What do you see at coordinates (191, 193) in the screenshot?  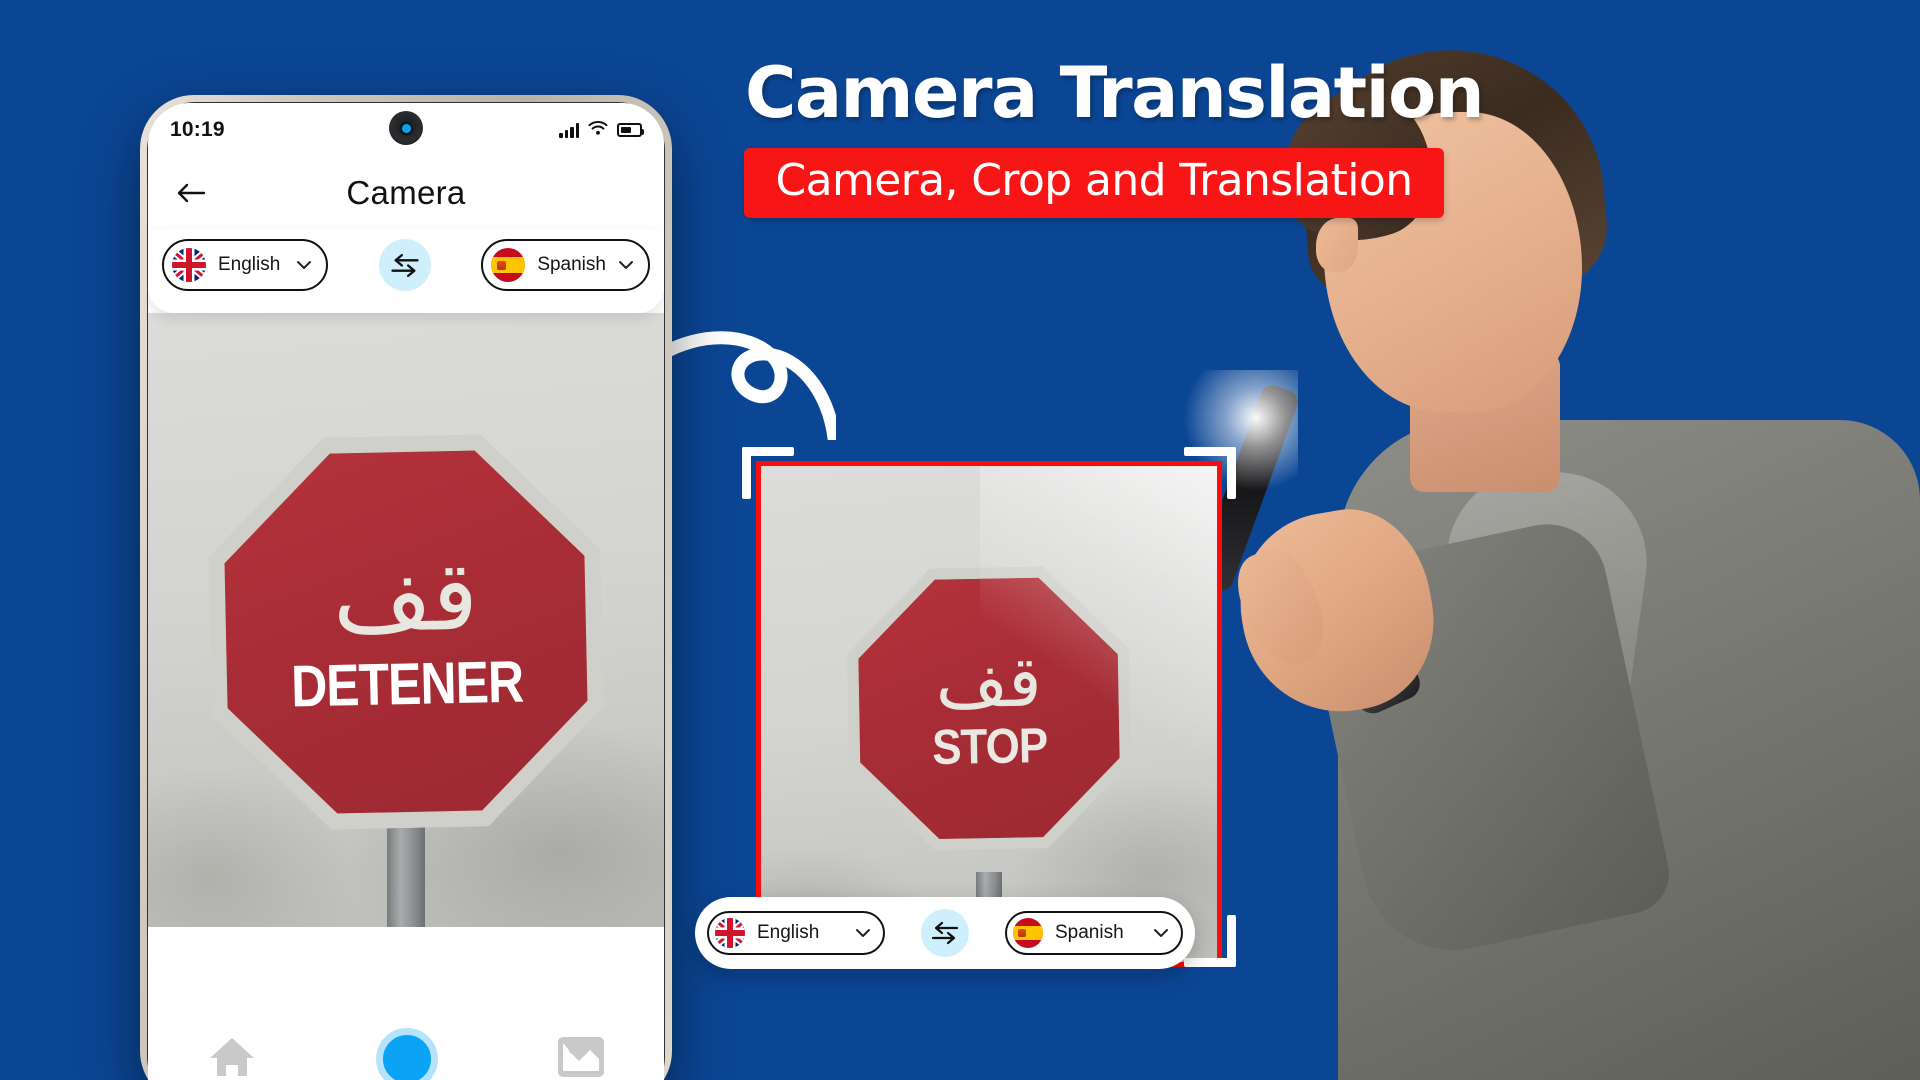 I see `back-arrow-icon` at bounding box center [191, 193].